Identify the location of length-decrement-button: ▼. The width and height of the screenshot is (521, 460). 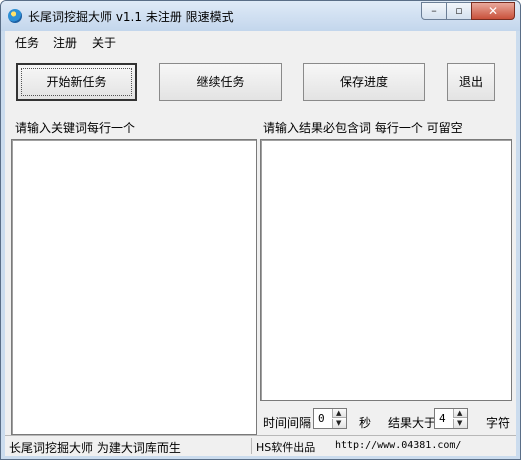
(460, 423).